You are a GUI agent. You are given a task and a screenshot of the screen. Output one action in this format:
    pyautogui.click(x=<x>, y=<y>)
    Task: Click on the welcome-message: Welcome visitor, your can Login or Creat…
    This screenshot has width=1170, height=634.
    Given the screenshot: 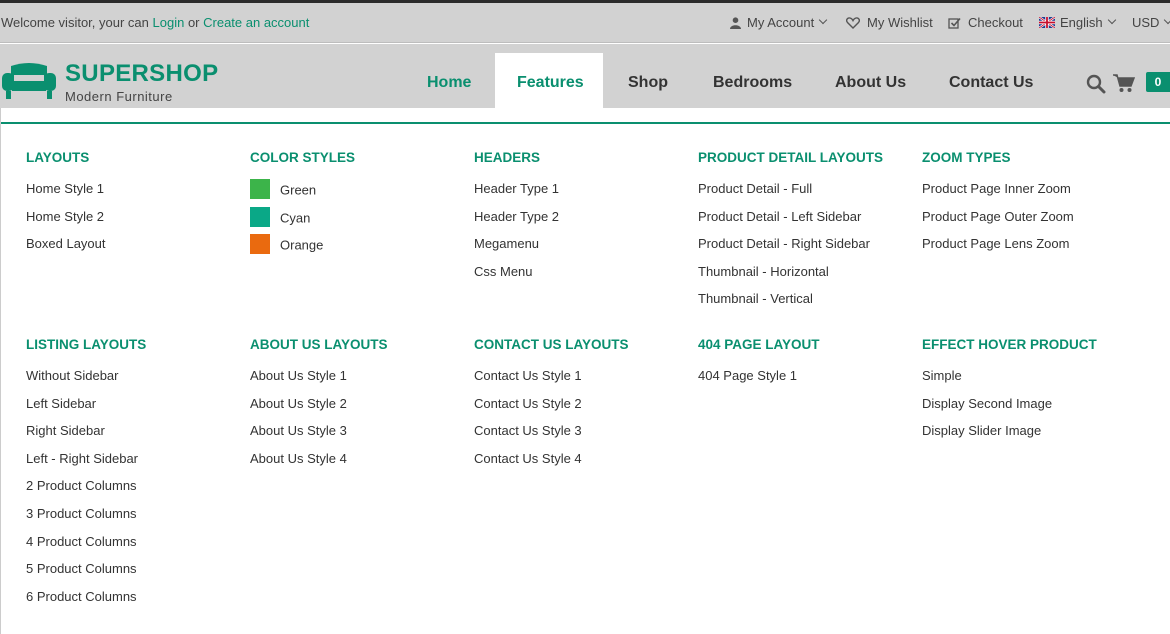 What is the action you would take?
    pyautogui.click(x=155, y=22)
    